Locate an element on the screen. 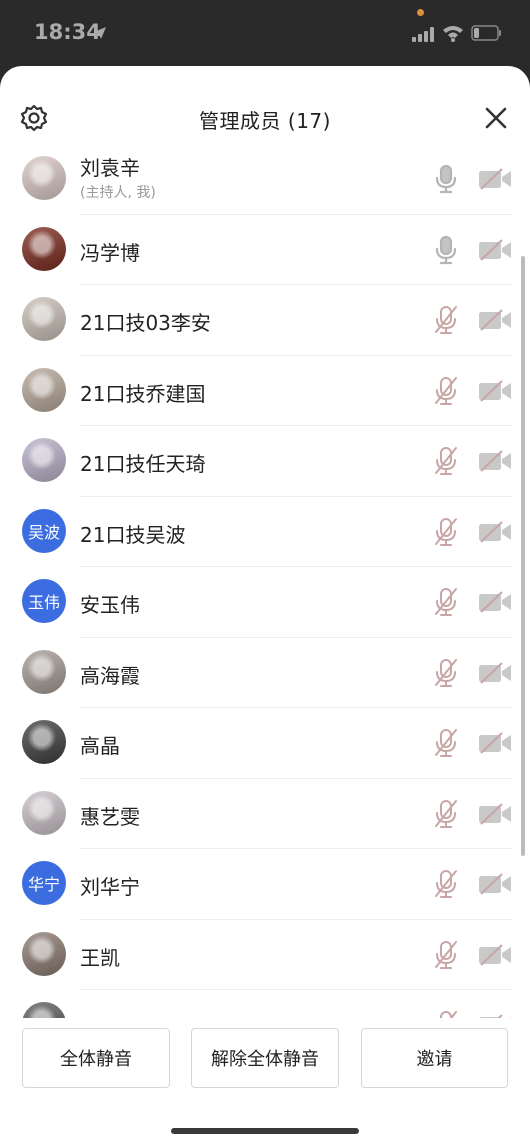  page-title: 管理成员 (17) is located at coordinates (265, 121).